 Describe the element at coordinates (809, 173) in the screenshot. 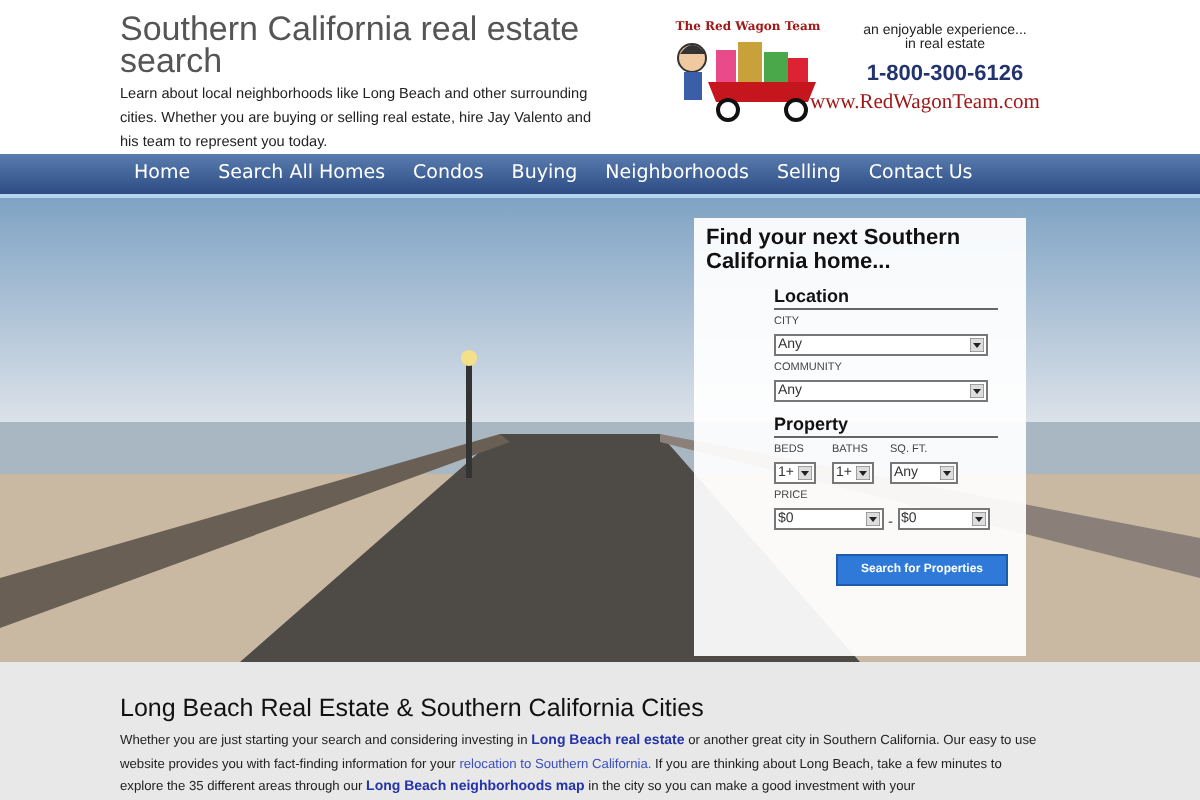

I see `nav-link: Selling` at that location.